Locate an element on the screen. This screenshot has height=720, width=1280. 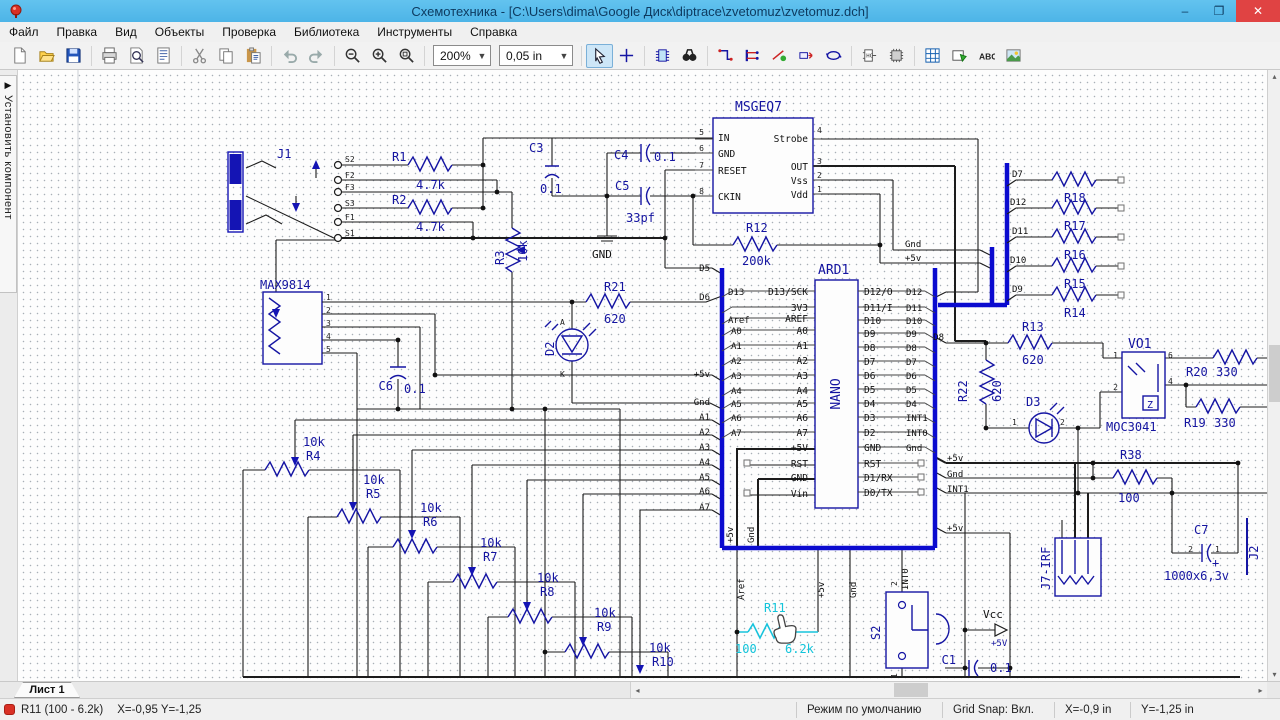
schematic-label: R12 is located at coordinates (757, 228).